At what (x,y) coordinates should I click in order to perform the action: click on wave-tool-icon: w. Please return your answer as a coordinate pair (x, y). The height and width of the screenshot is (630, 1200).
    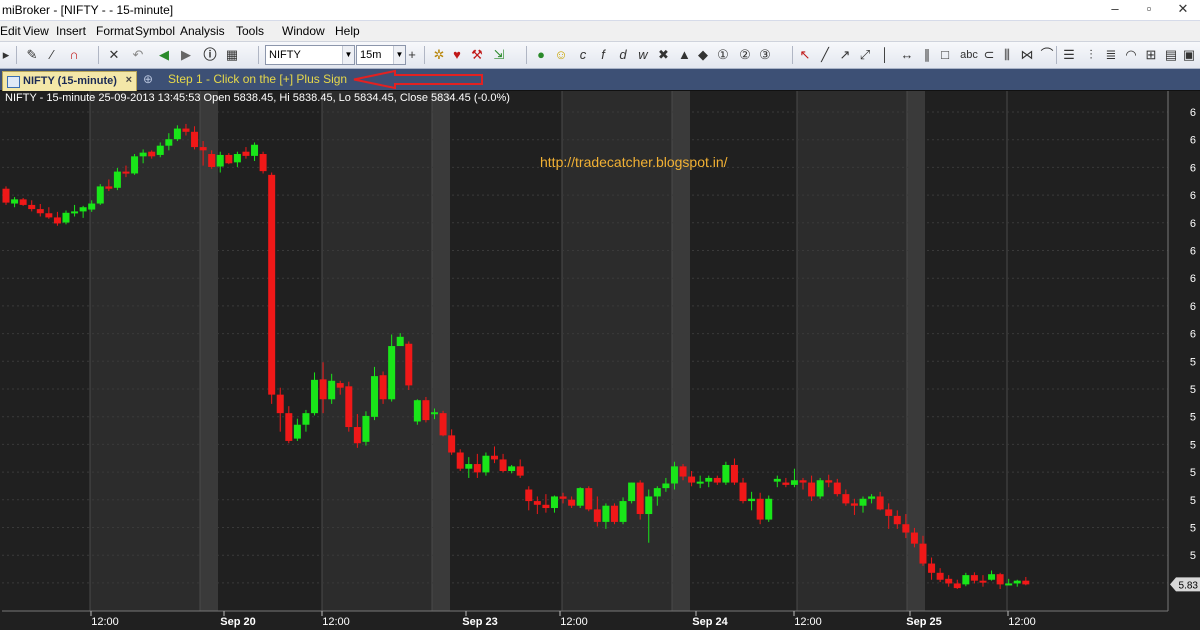
    Looking at the image, I should click on (643, 55).